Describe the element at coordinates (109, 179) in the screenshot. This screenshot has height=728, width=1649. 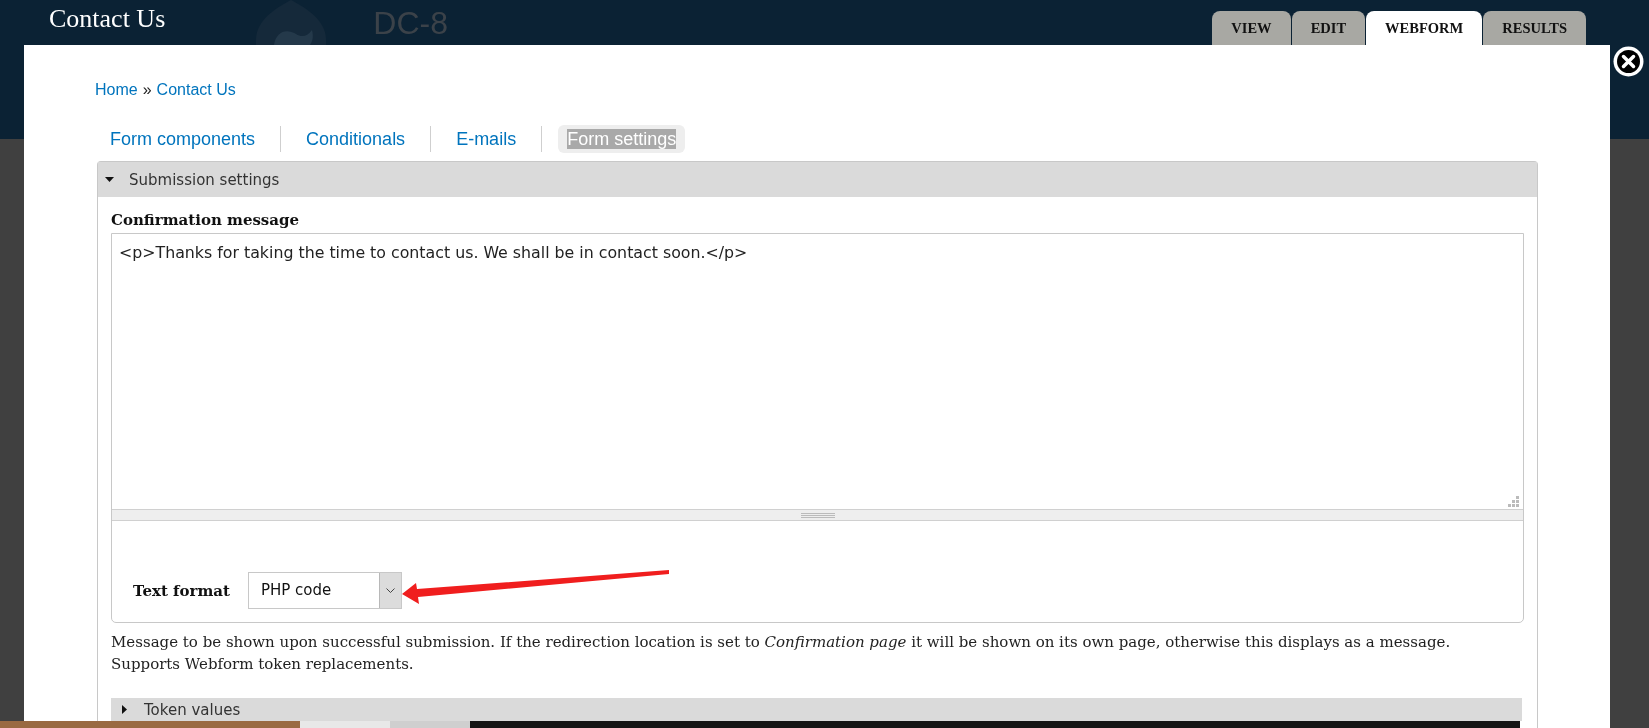
I see `caret-down-icon` at that location.